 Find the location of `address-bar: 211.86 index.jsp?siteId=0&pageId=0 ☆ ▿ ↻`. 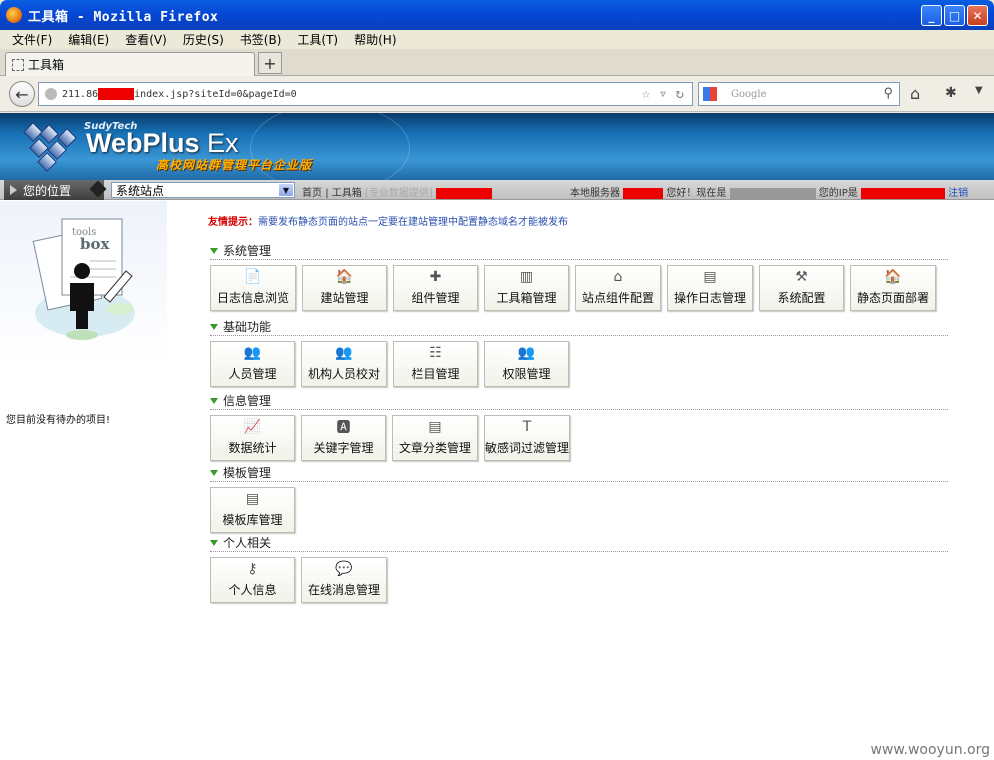

address-bar: 211.86 index.jsp?siteId=0&pageId=0 ☆ ▿ ↻ is located at coordinates (365, 94).